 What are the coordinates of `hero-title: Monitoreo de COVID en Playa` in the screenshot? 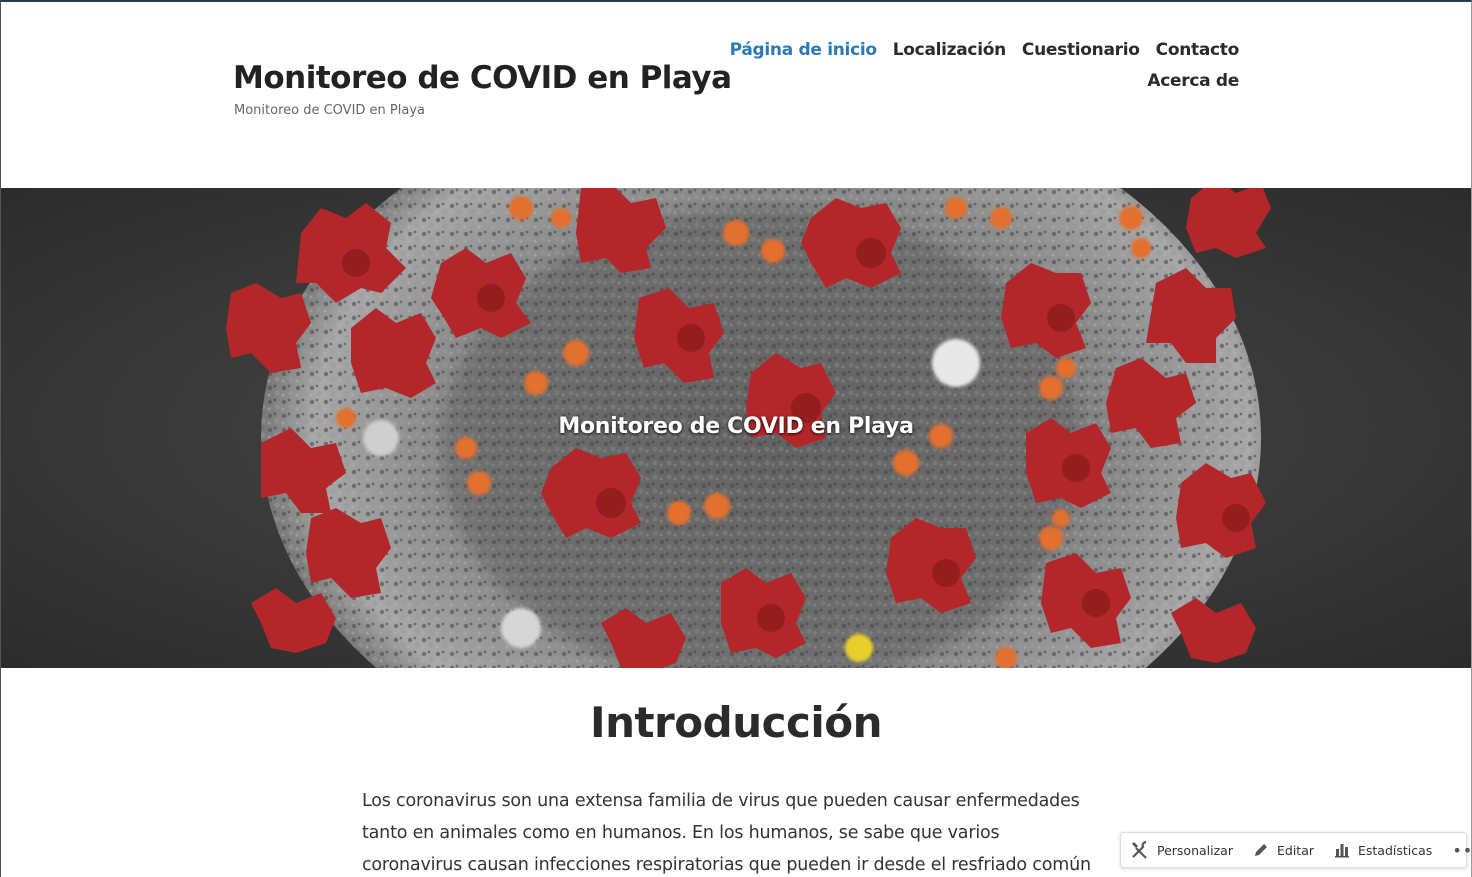 It's located at (736, 426).